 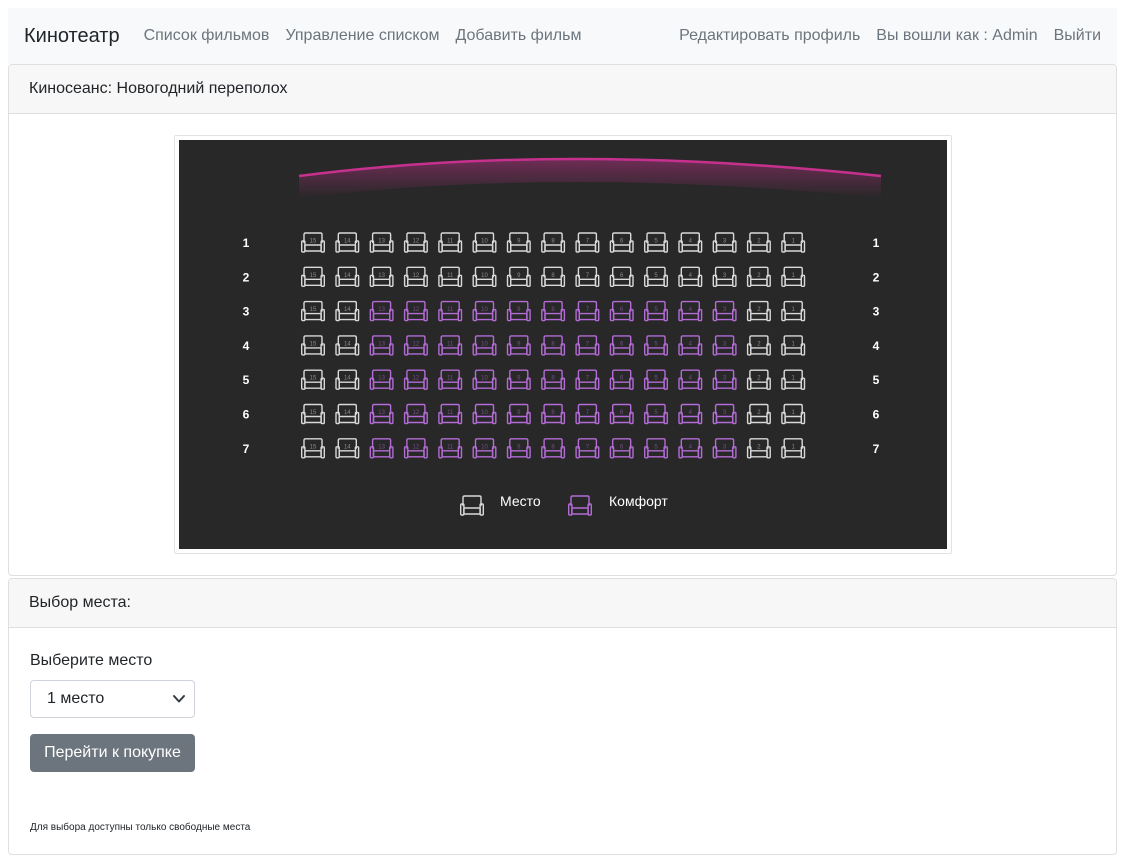 I want to click on nav-films-list: Список фильмов, so click(x=207, y=36).